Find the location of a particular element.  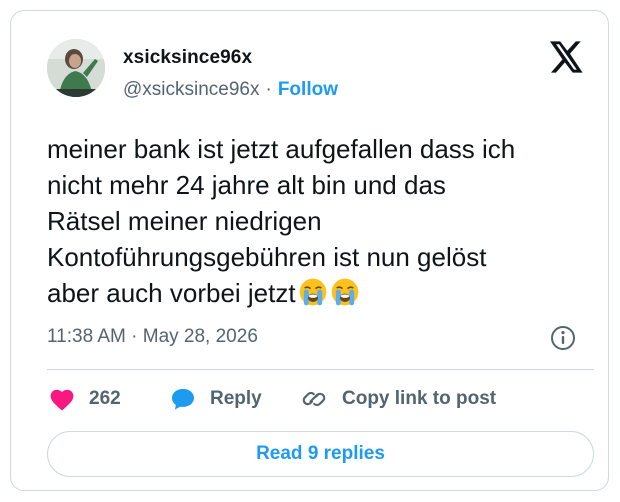

reply-button: Reply is located at coordinates (216, 399).